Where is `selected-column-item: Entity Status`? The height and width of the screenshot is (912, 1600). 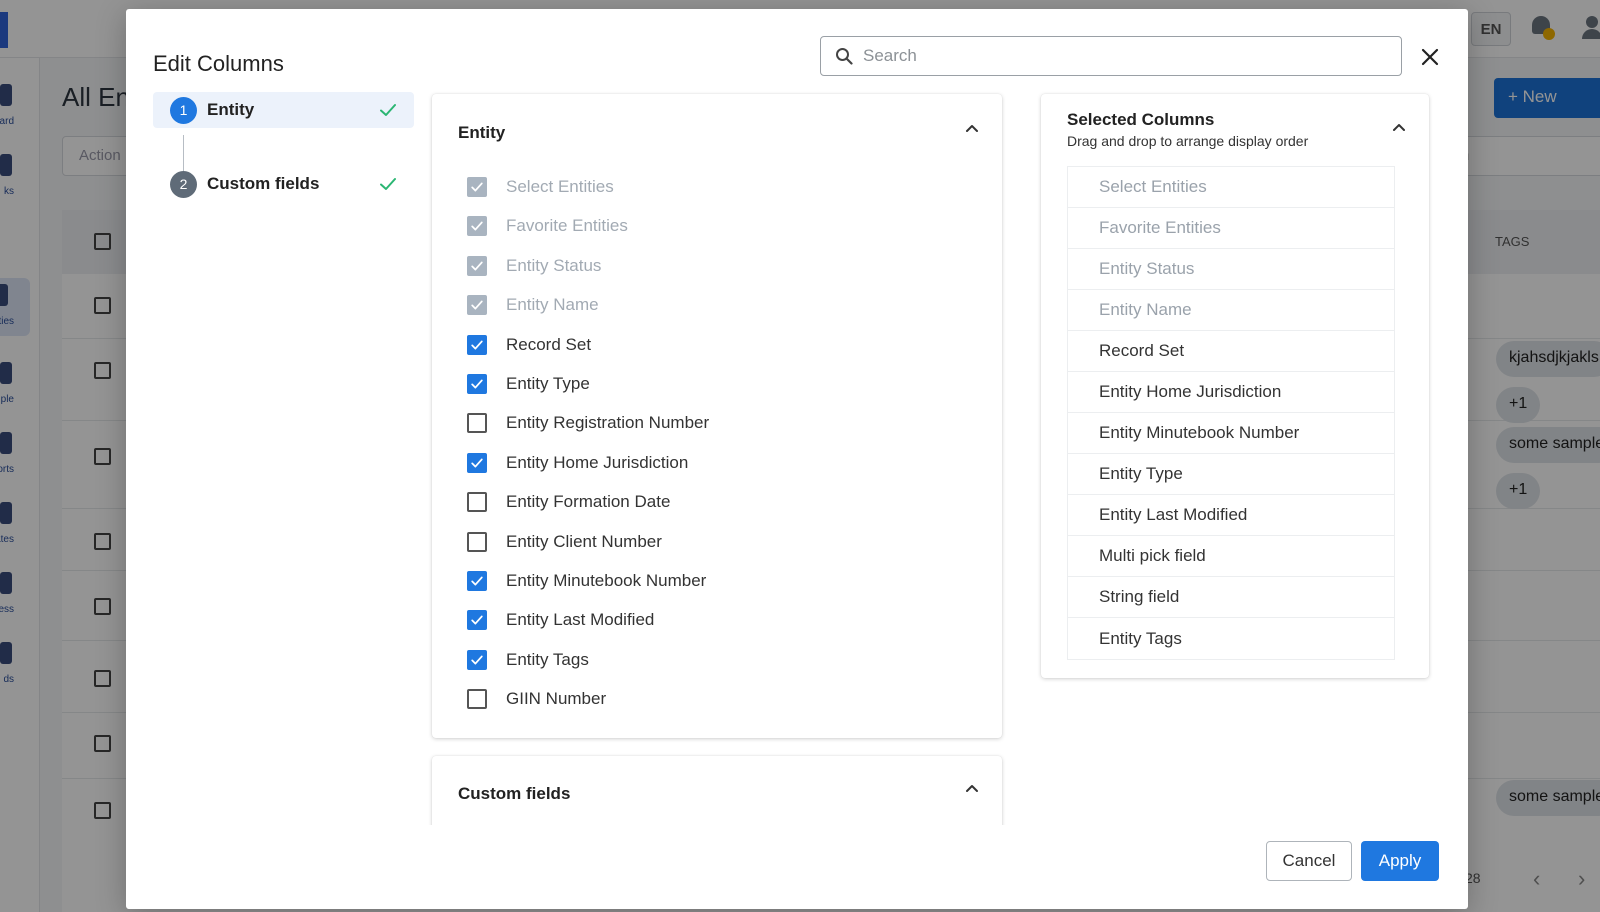
selected-column-item: Entity Status is located at coordinates (1231, 269).